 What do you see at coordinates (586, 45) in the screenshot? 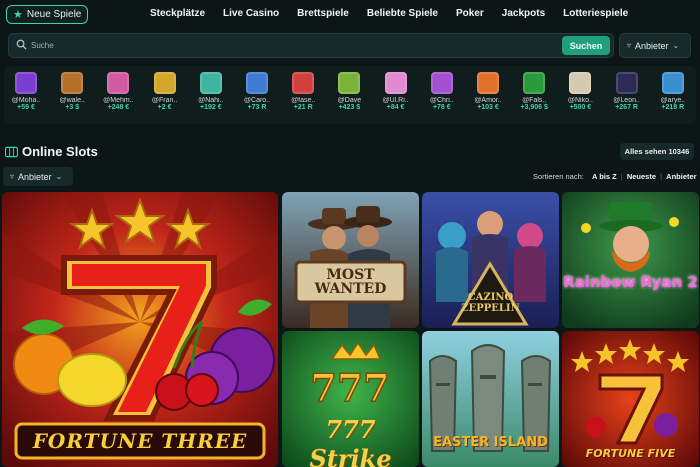
I see `search-button: Suchen` at bounding box center [586, 45].